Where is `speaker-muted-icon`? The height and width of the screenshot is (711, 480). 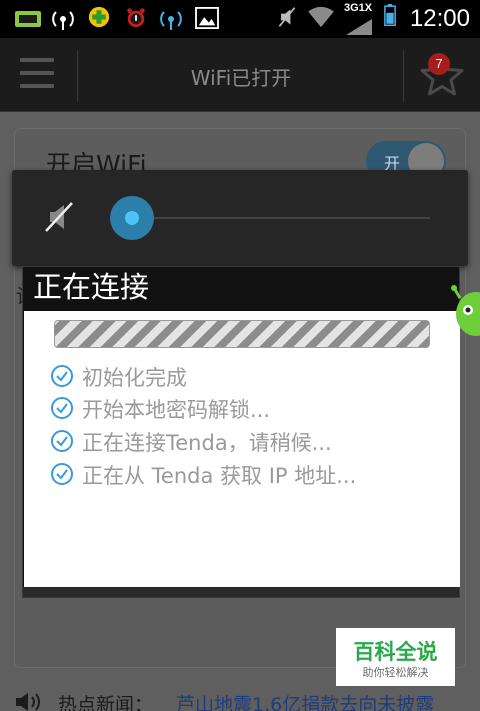 speaker-muted-icon is located at coordinates (59, 217).